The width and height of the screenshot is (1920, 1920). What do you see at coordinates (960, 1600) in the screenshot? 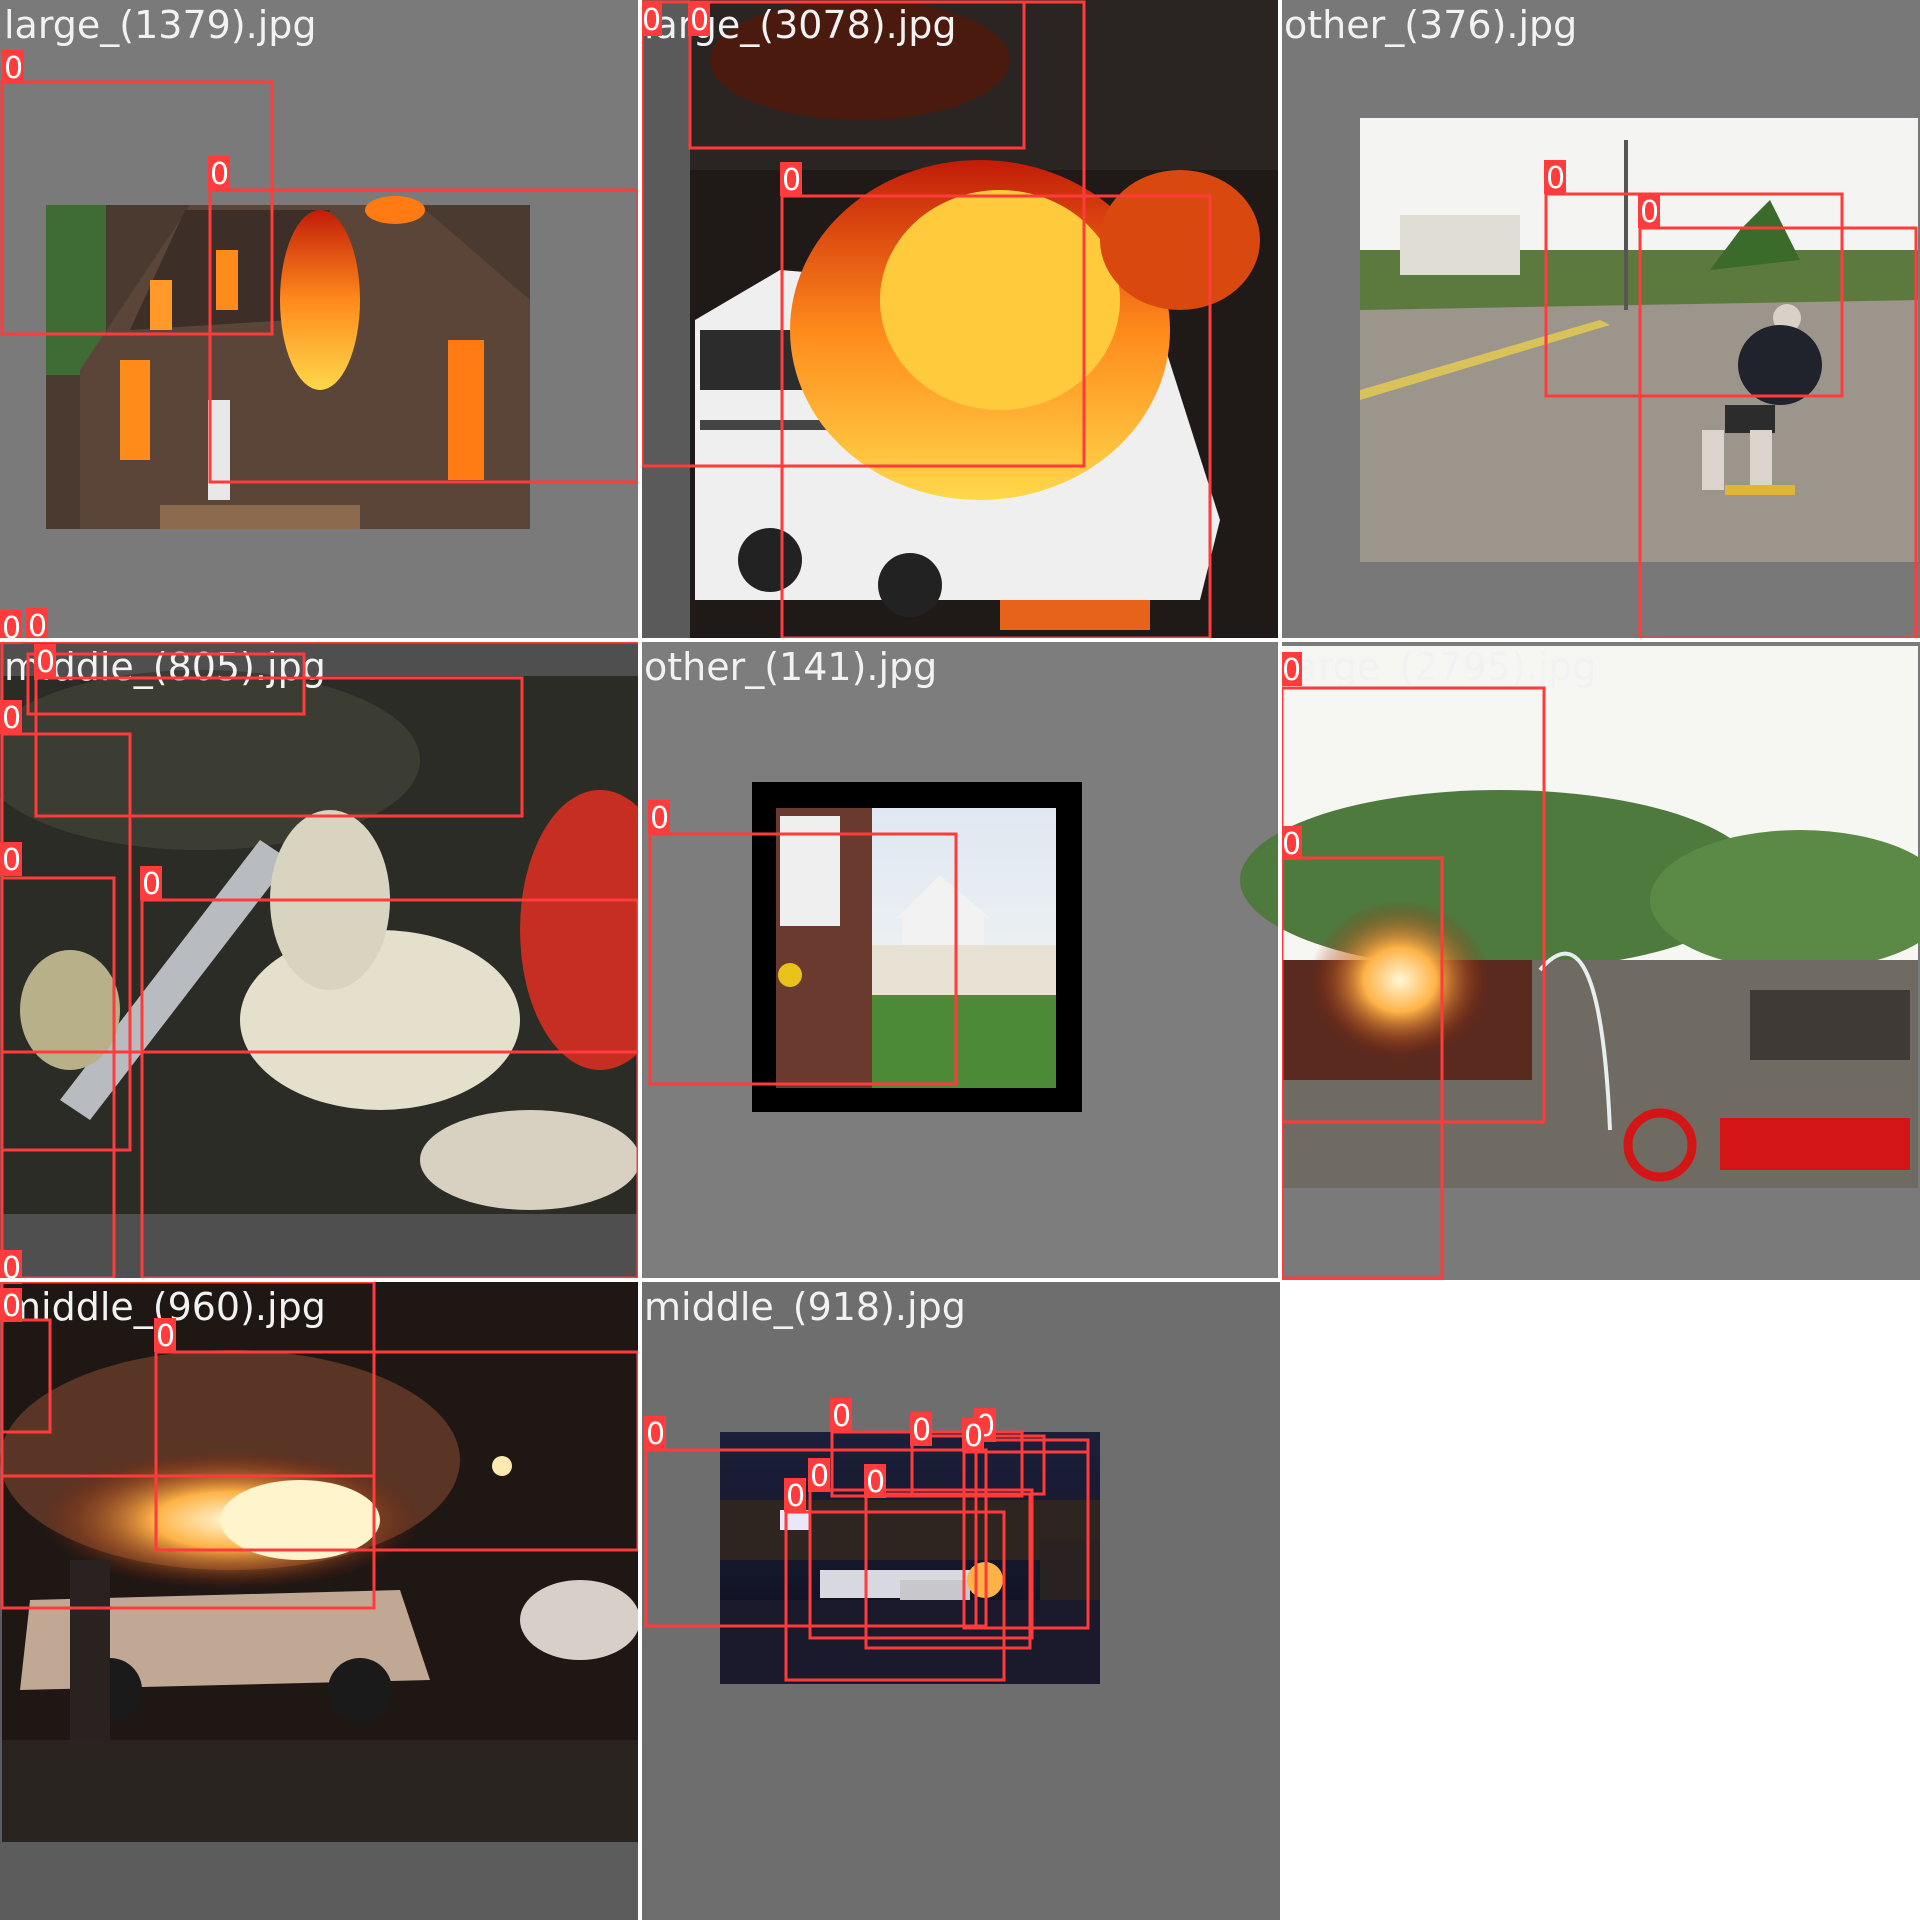
I see `tile-middle-918: middle_(918).jpg 0 0 0 0 0 0 0 0` at bounding box center [960, 1600].